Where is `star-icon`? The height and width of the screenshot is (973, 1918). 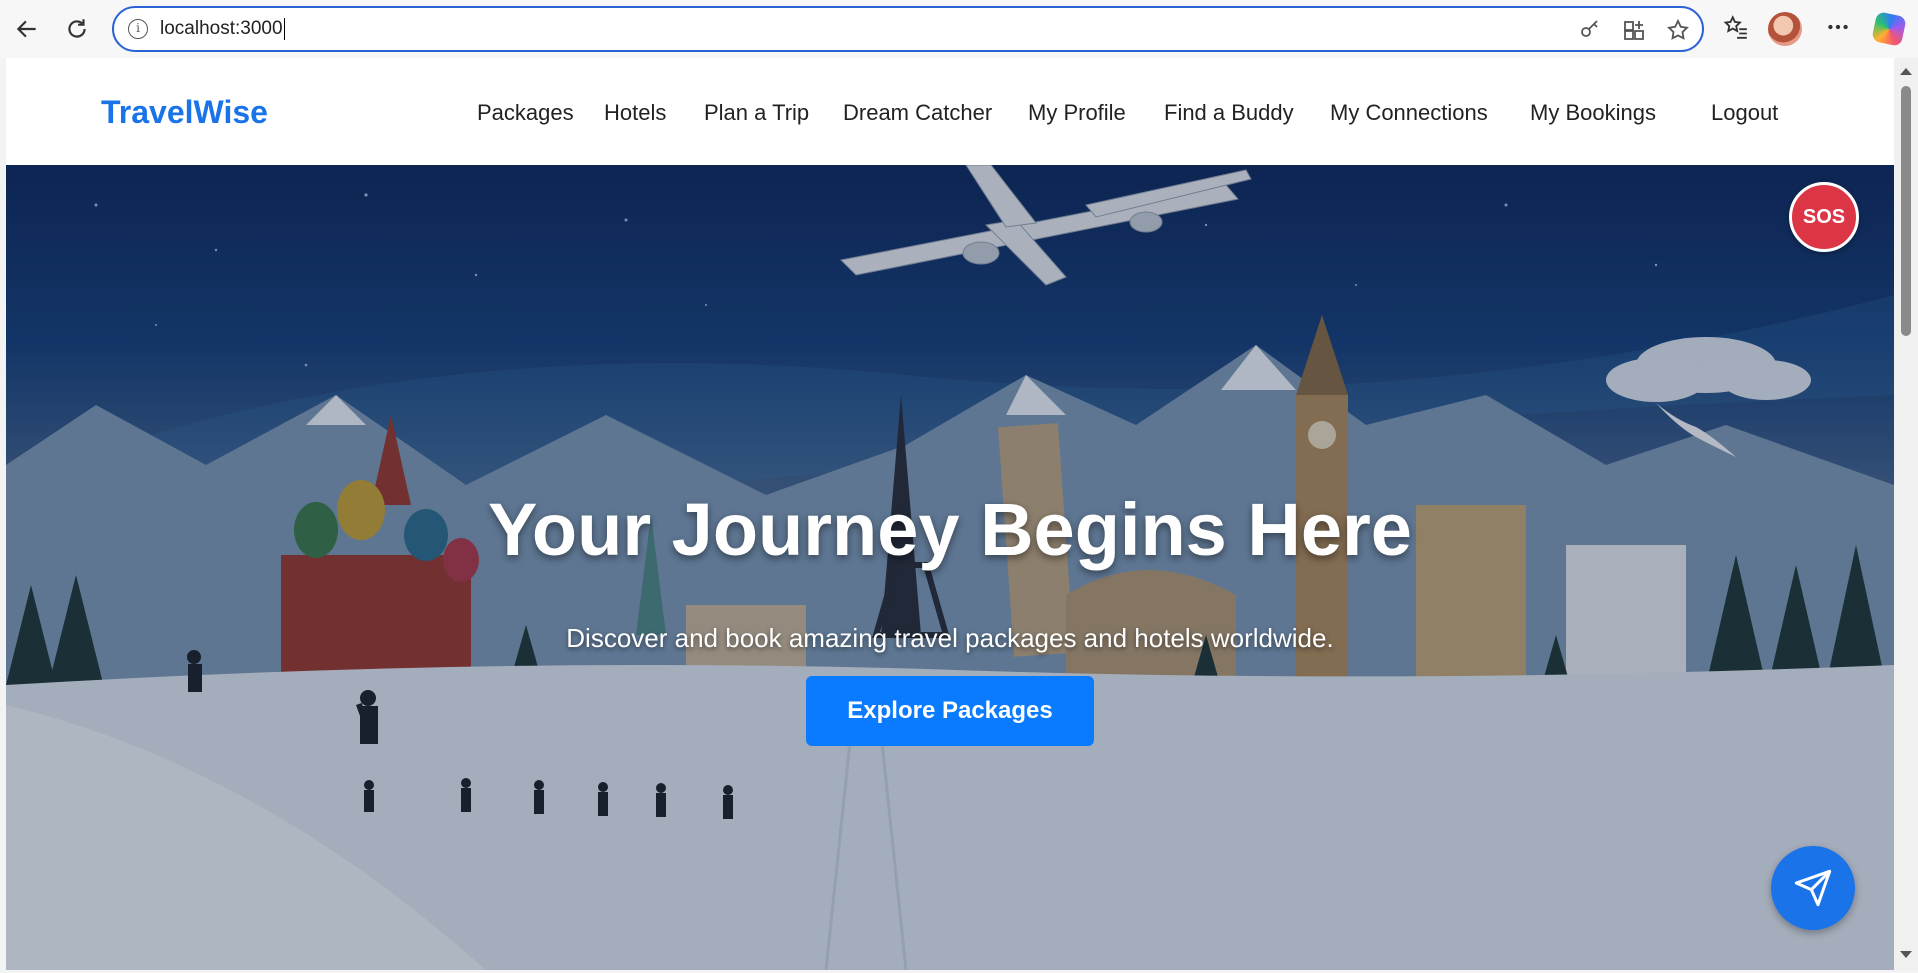
star-icon is located at coordinates (1678, 30).